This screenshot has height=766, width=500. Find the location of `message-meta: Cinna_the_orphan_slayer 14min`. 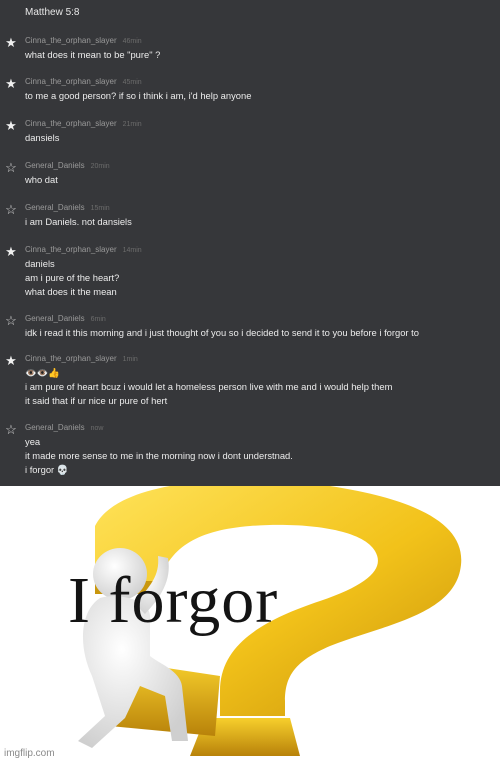

message-meta: Cinna_the_orphan_slayer 14min is located at coordinates (83, 249).